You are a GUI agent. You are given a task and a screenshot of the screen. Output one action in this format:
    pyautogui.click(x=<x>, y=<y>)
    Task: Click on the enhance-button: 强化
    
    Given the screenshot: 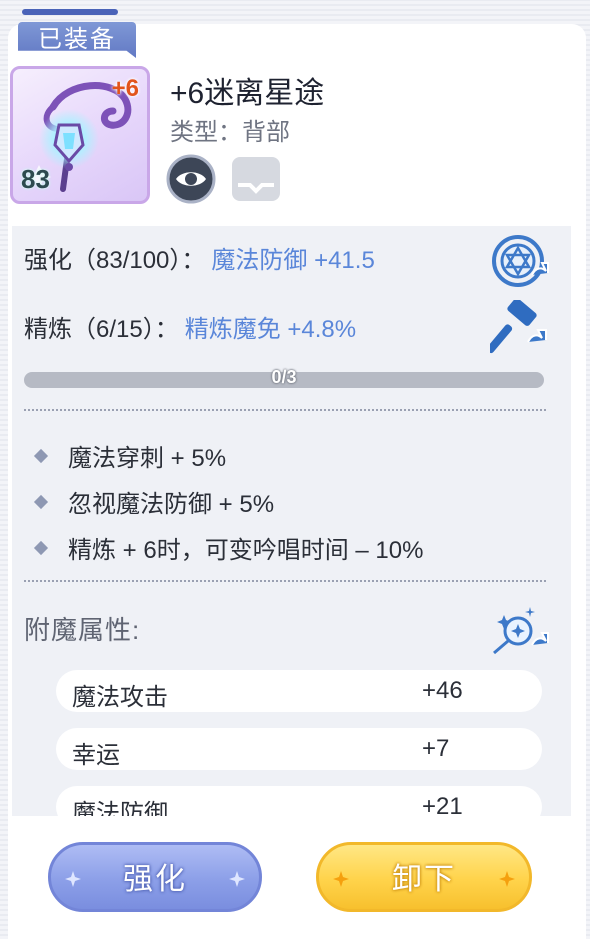 What is the action you would take?
    pyautogui.click(x=155, y=877)
    